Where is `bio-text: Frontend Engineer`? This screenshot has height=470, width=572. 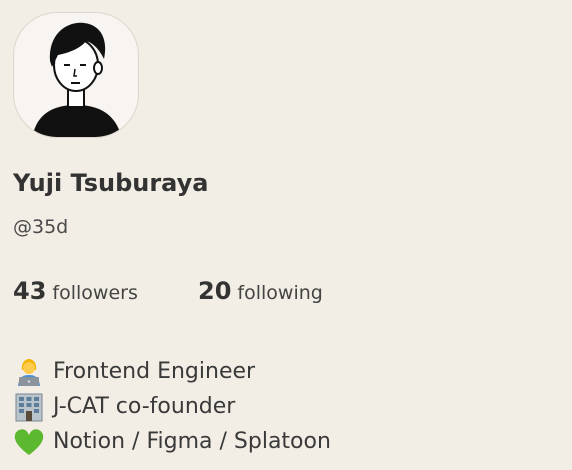
bio-text: Frontend Engineer is located at coordinates (154, 371).